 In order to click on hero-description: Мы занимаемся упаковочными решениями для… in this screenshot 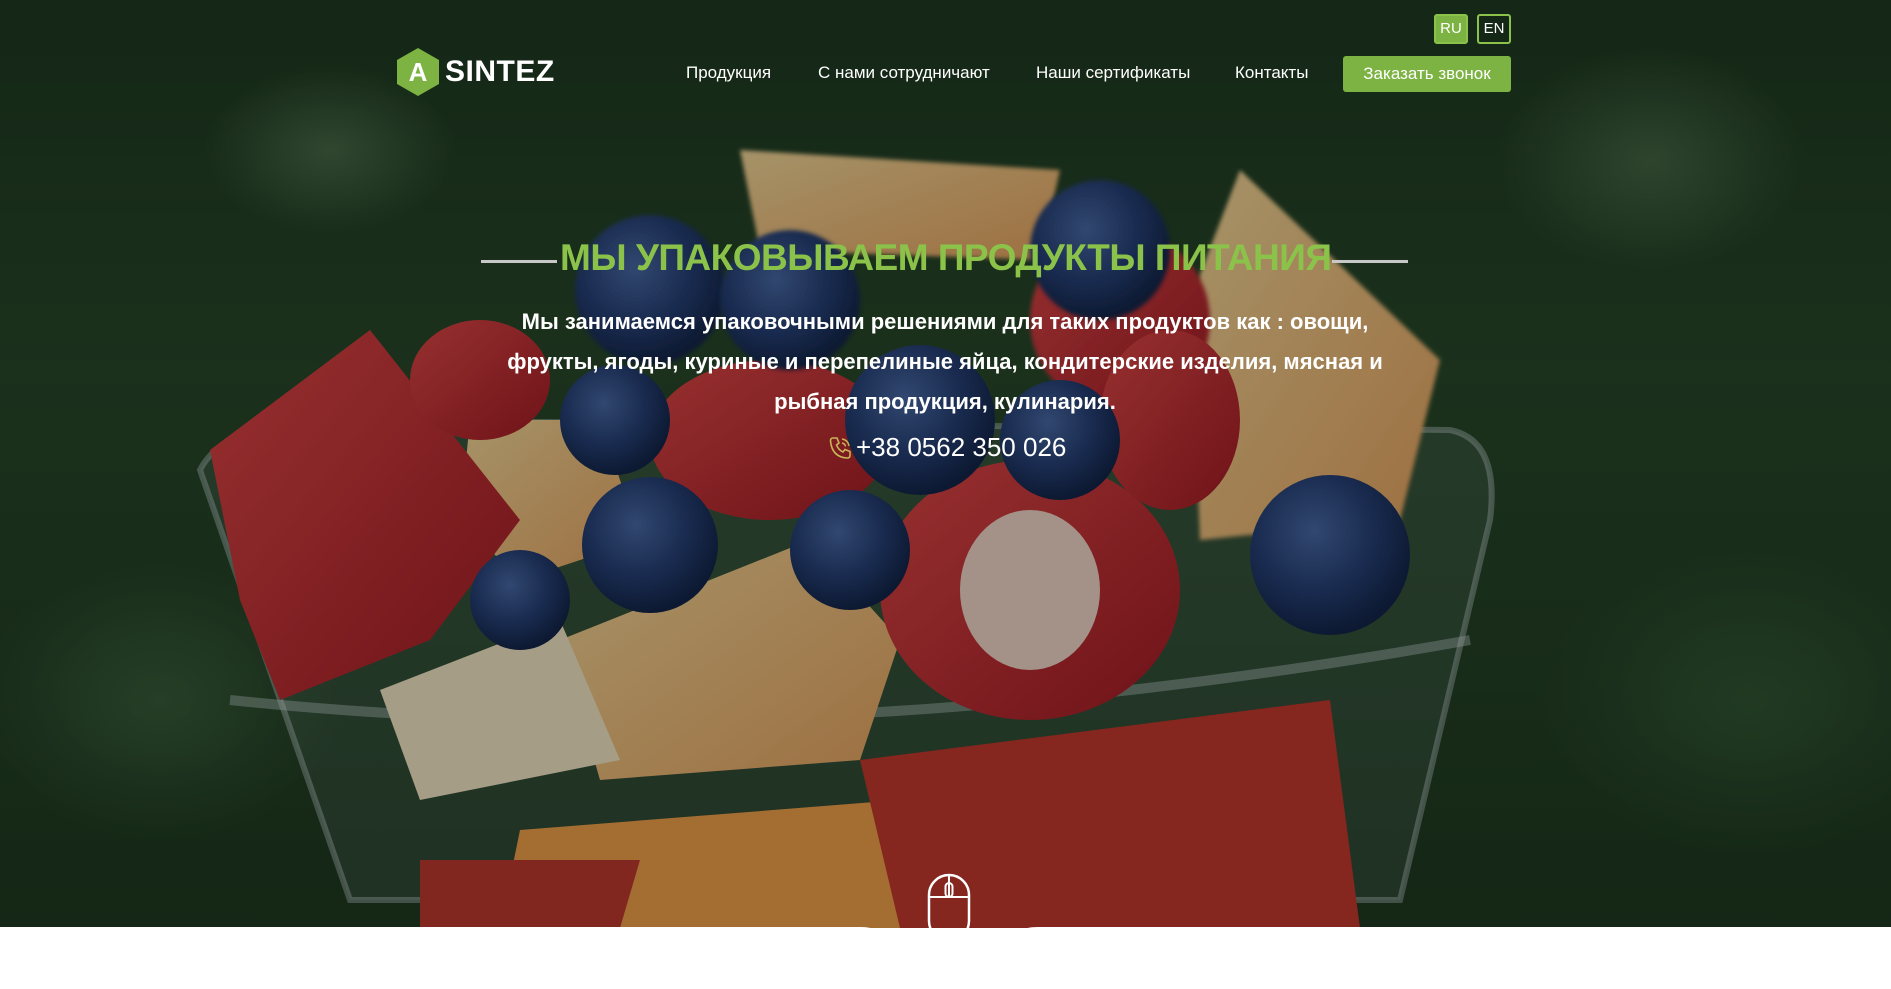, I will do `click(945, 361)`.